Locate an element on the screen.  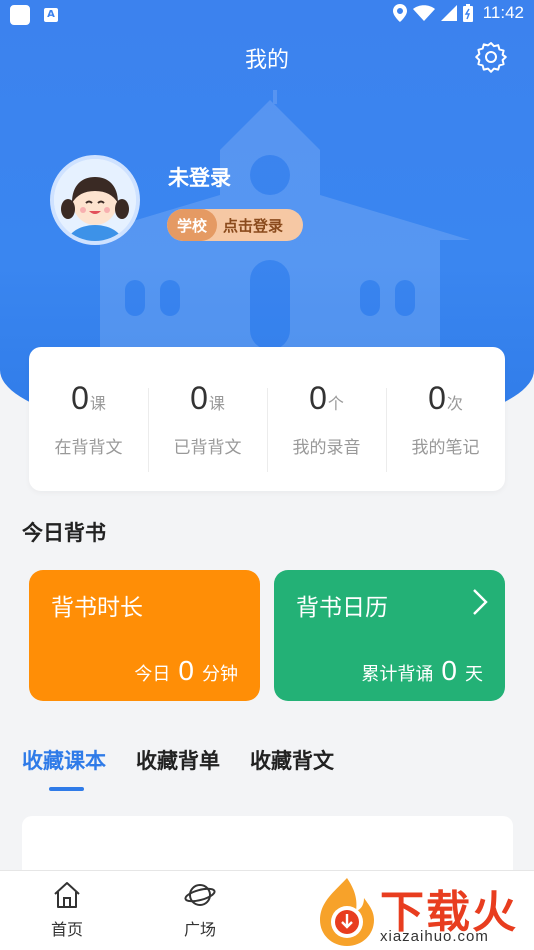
girl-avatar-icon is located at coordinates (95, 200).